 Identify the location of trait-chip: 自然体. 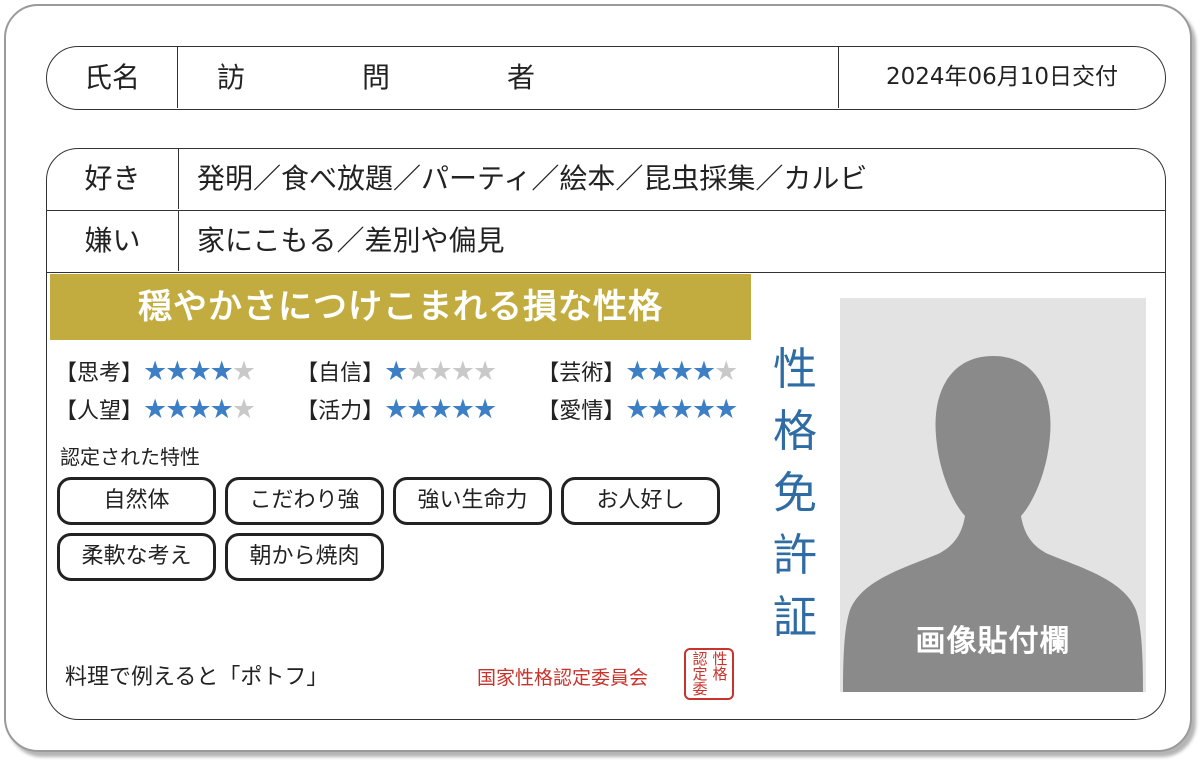
(136, 501).